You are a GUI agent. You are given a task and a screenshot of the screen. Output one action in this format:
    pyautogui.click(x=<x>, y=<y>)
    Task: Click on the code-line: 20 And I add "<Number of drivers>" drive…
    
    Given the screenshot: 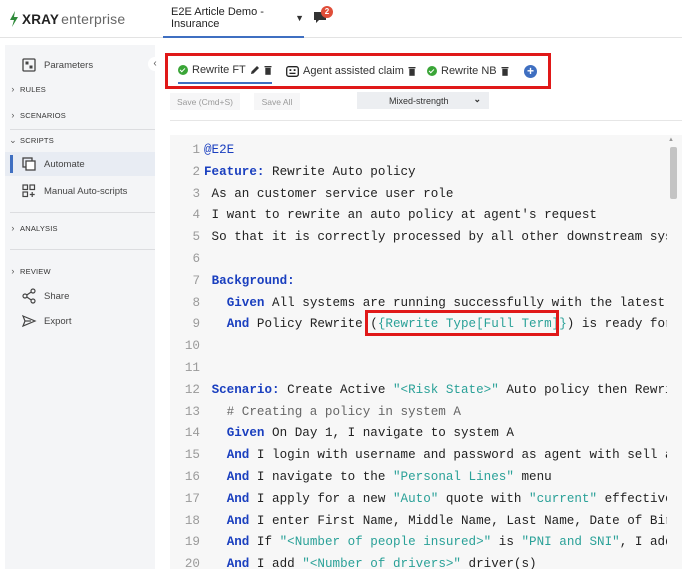 What is the action you would take?
    pyautogui.click(x=426, y=561)
    